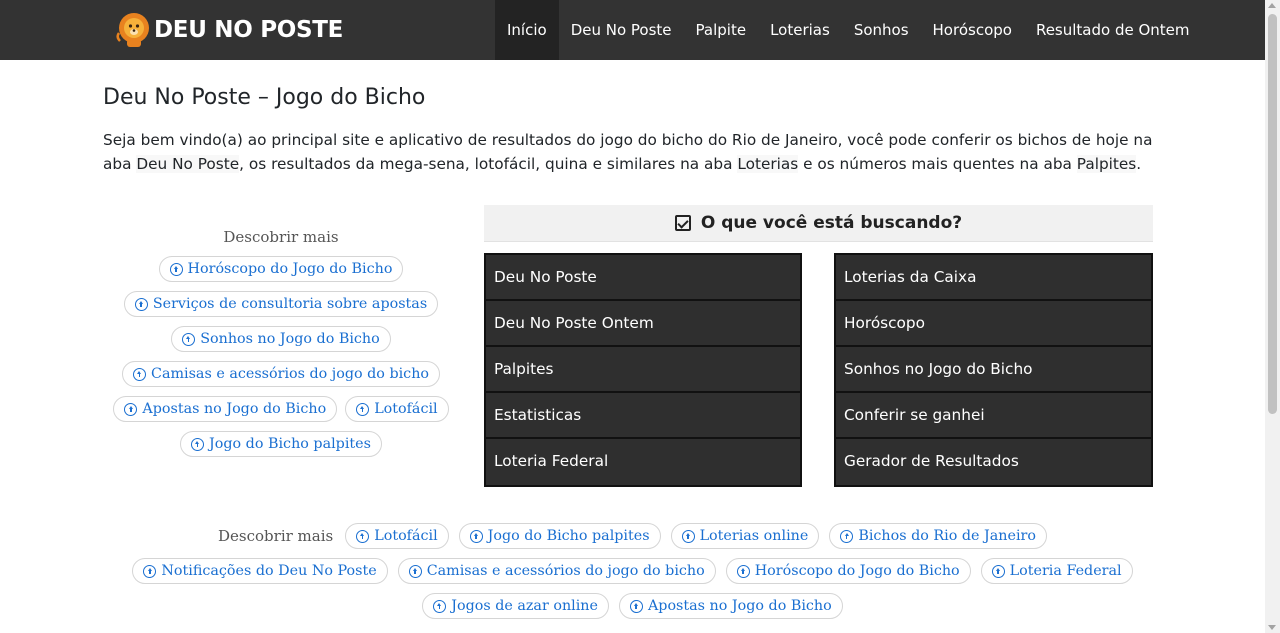 This screenshot has height=633, width=1280. Describe the element at coordinates (947, 536) in the screenshot. I see `tag-label: Bichos do Rio de Janeiro` at that location.